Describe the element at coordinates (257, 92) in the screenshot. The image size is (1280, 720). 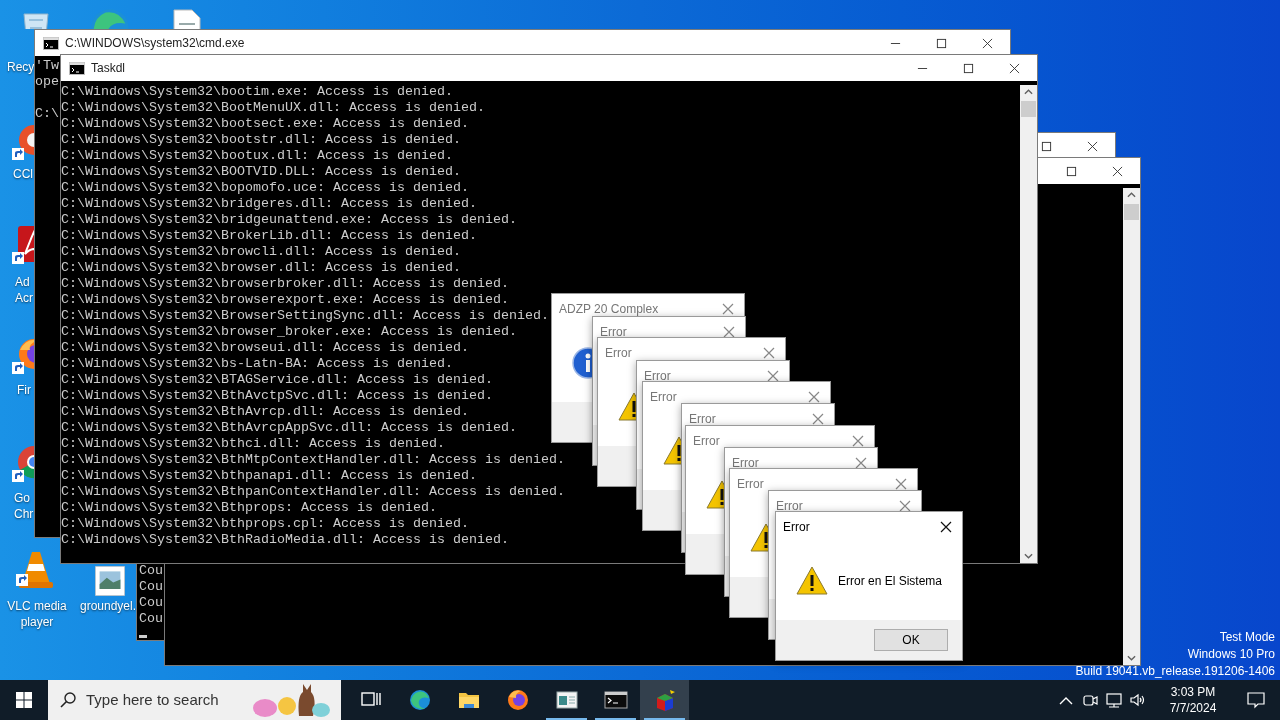
I see `console-line: C:\Windows\System32\bootim.exe: Access is denied.` at that location.